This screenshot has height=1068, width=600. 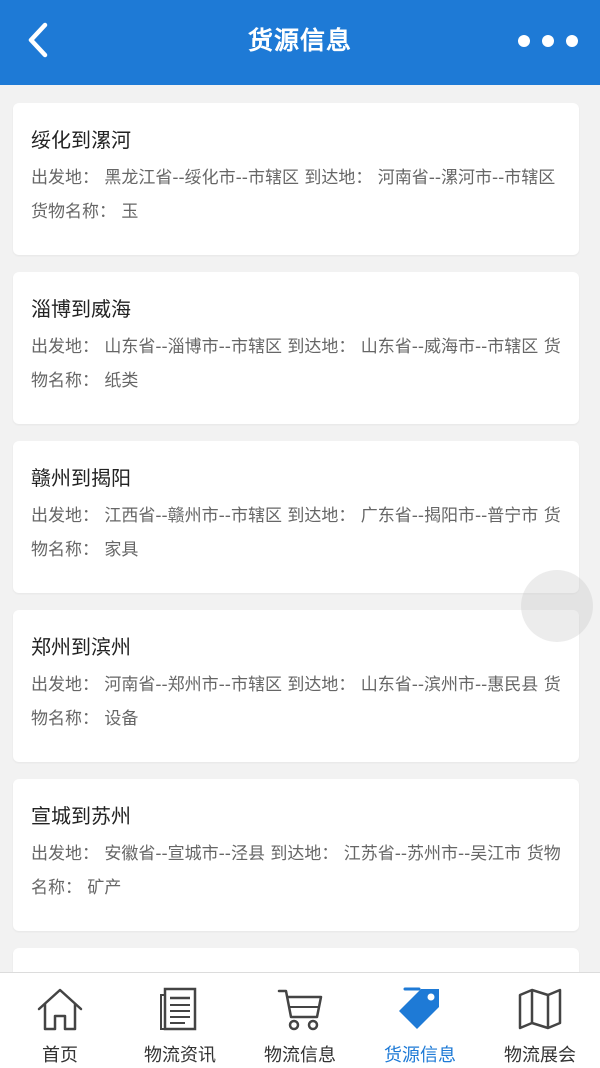 I want to click on tab-label: 物流展会, so click(x=540, y=1055).